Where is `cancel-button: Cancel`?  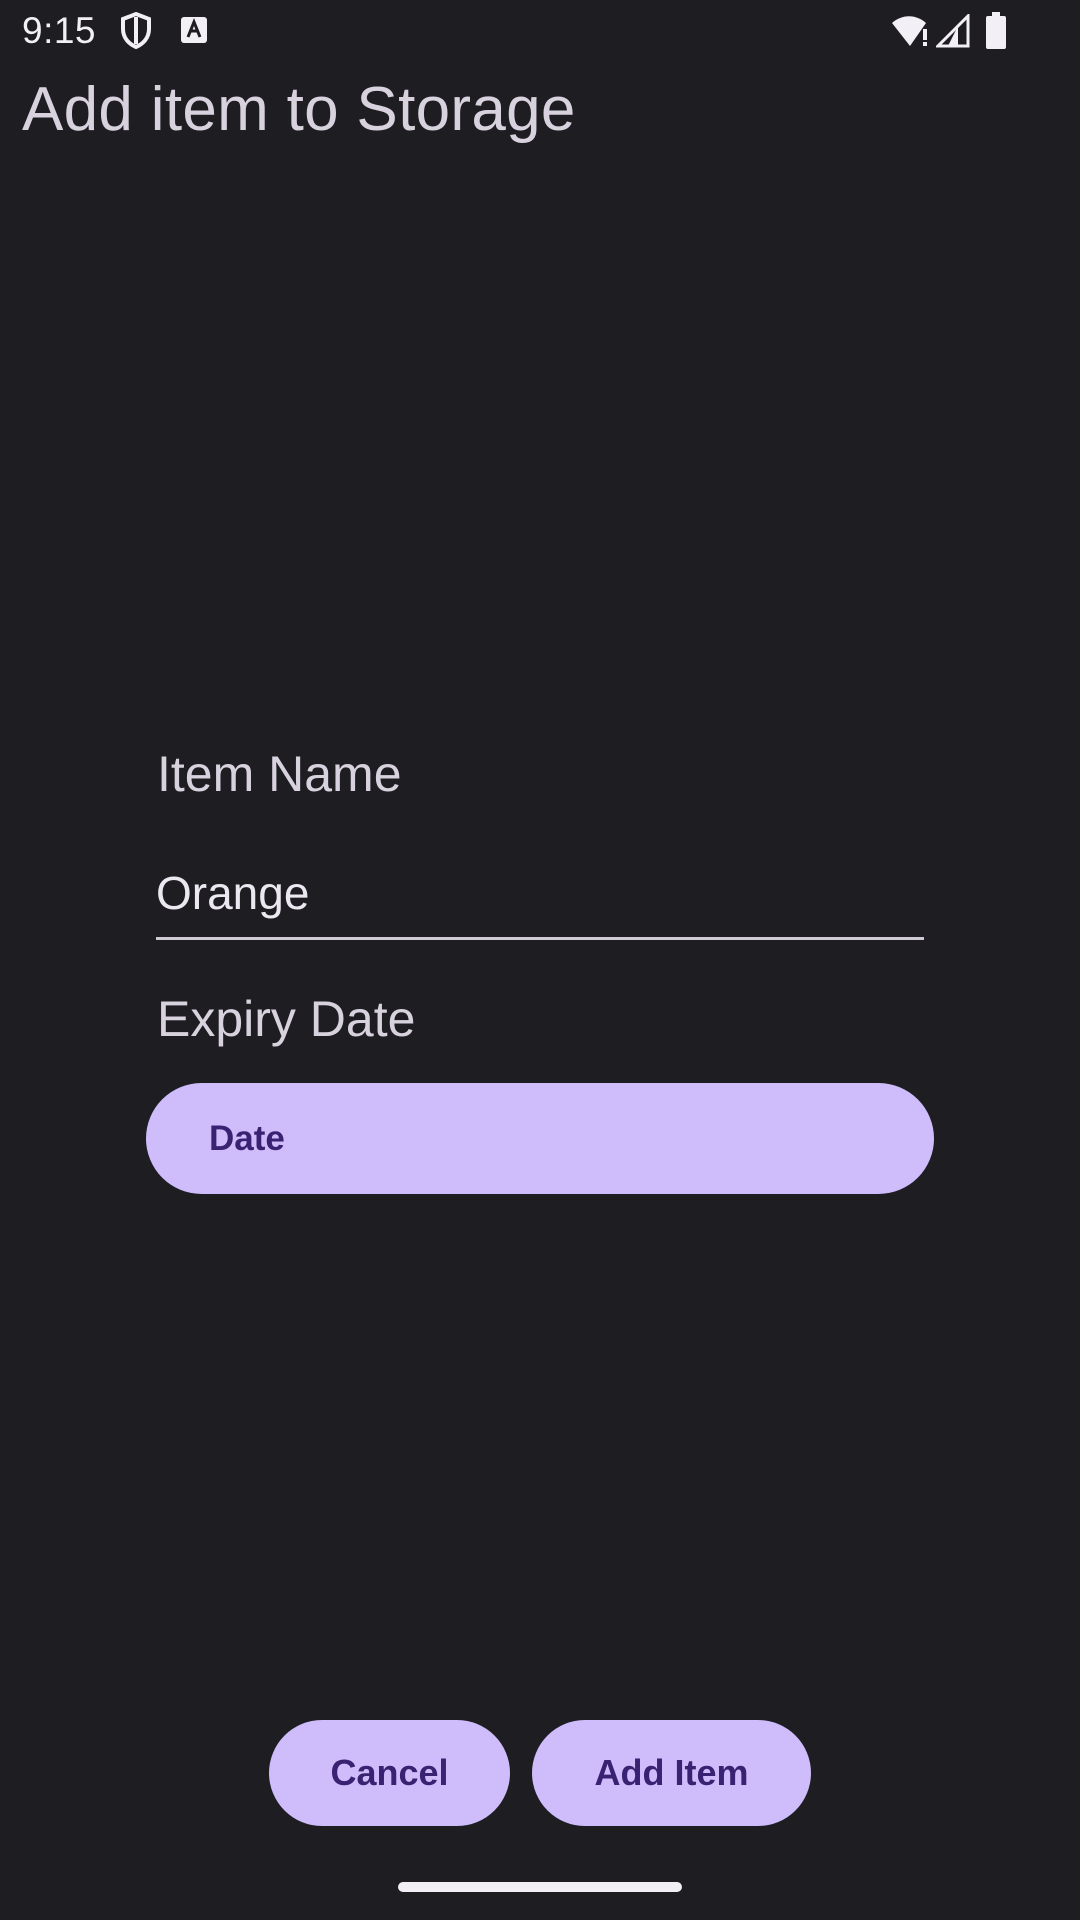 cancel-button: Cancel is located at coordinates (389, 1773).